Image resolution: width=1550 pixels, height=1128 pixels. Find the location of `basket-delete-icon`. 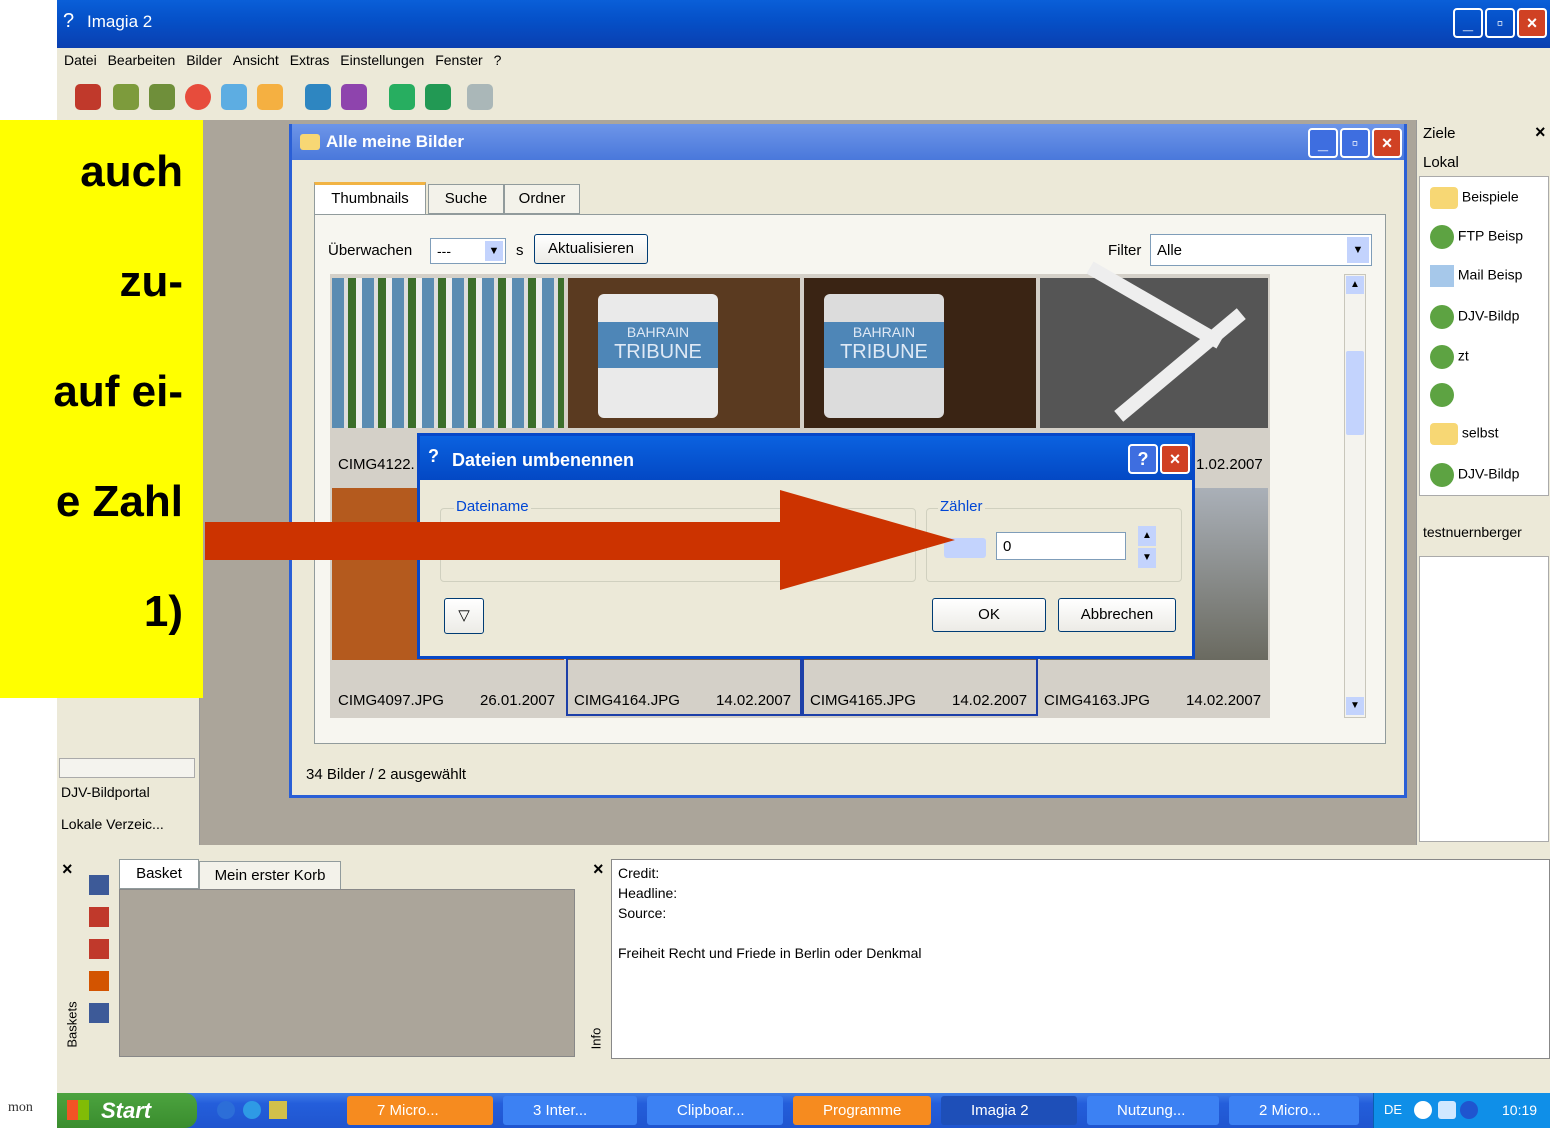

basket-delete-icon is located at coordinates (99, 949).